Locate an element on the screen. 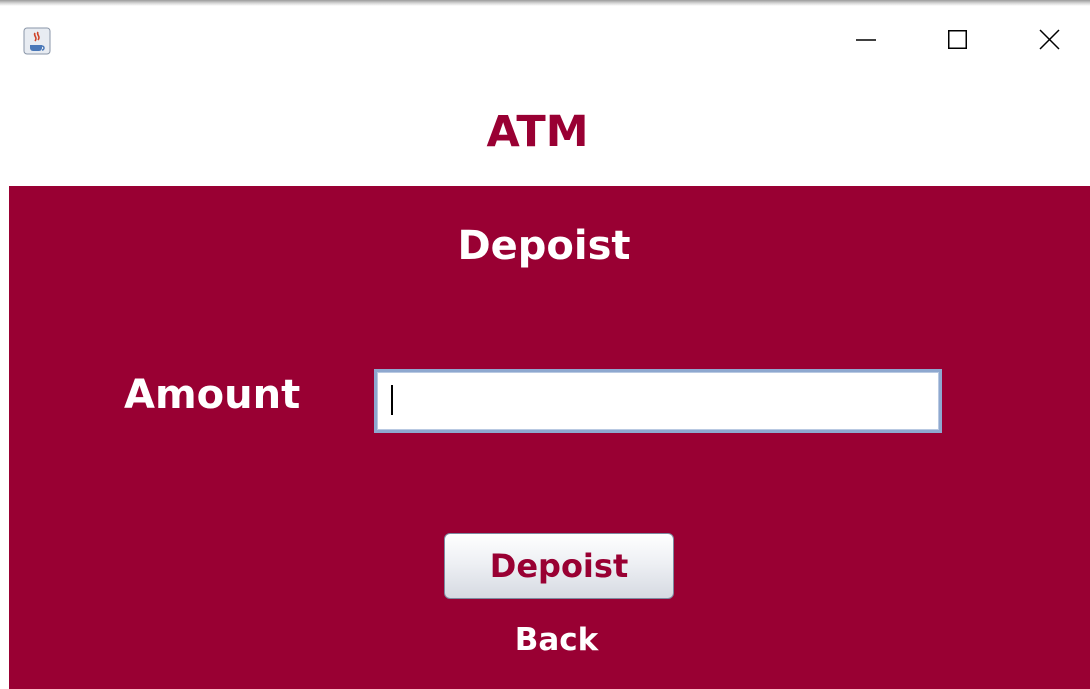  java-app-icon is located at coordinates (37, 41).